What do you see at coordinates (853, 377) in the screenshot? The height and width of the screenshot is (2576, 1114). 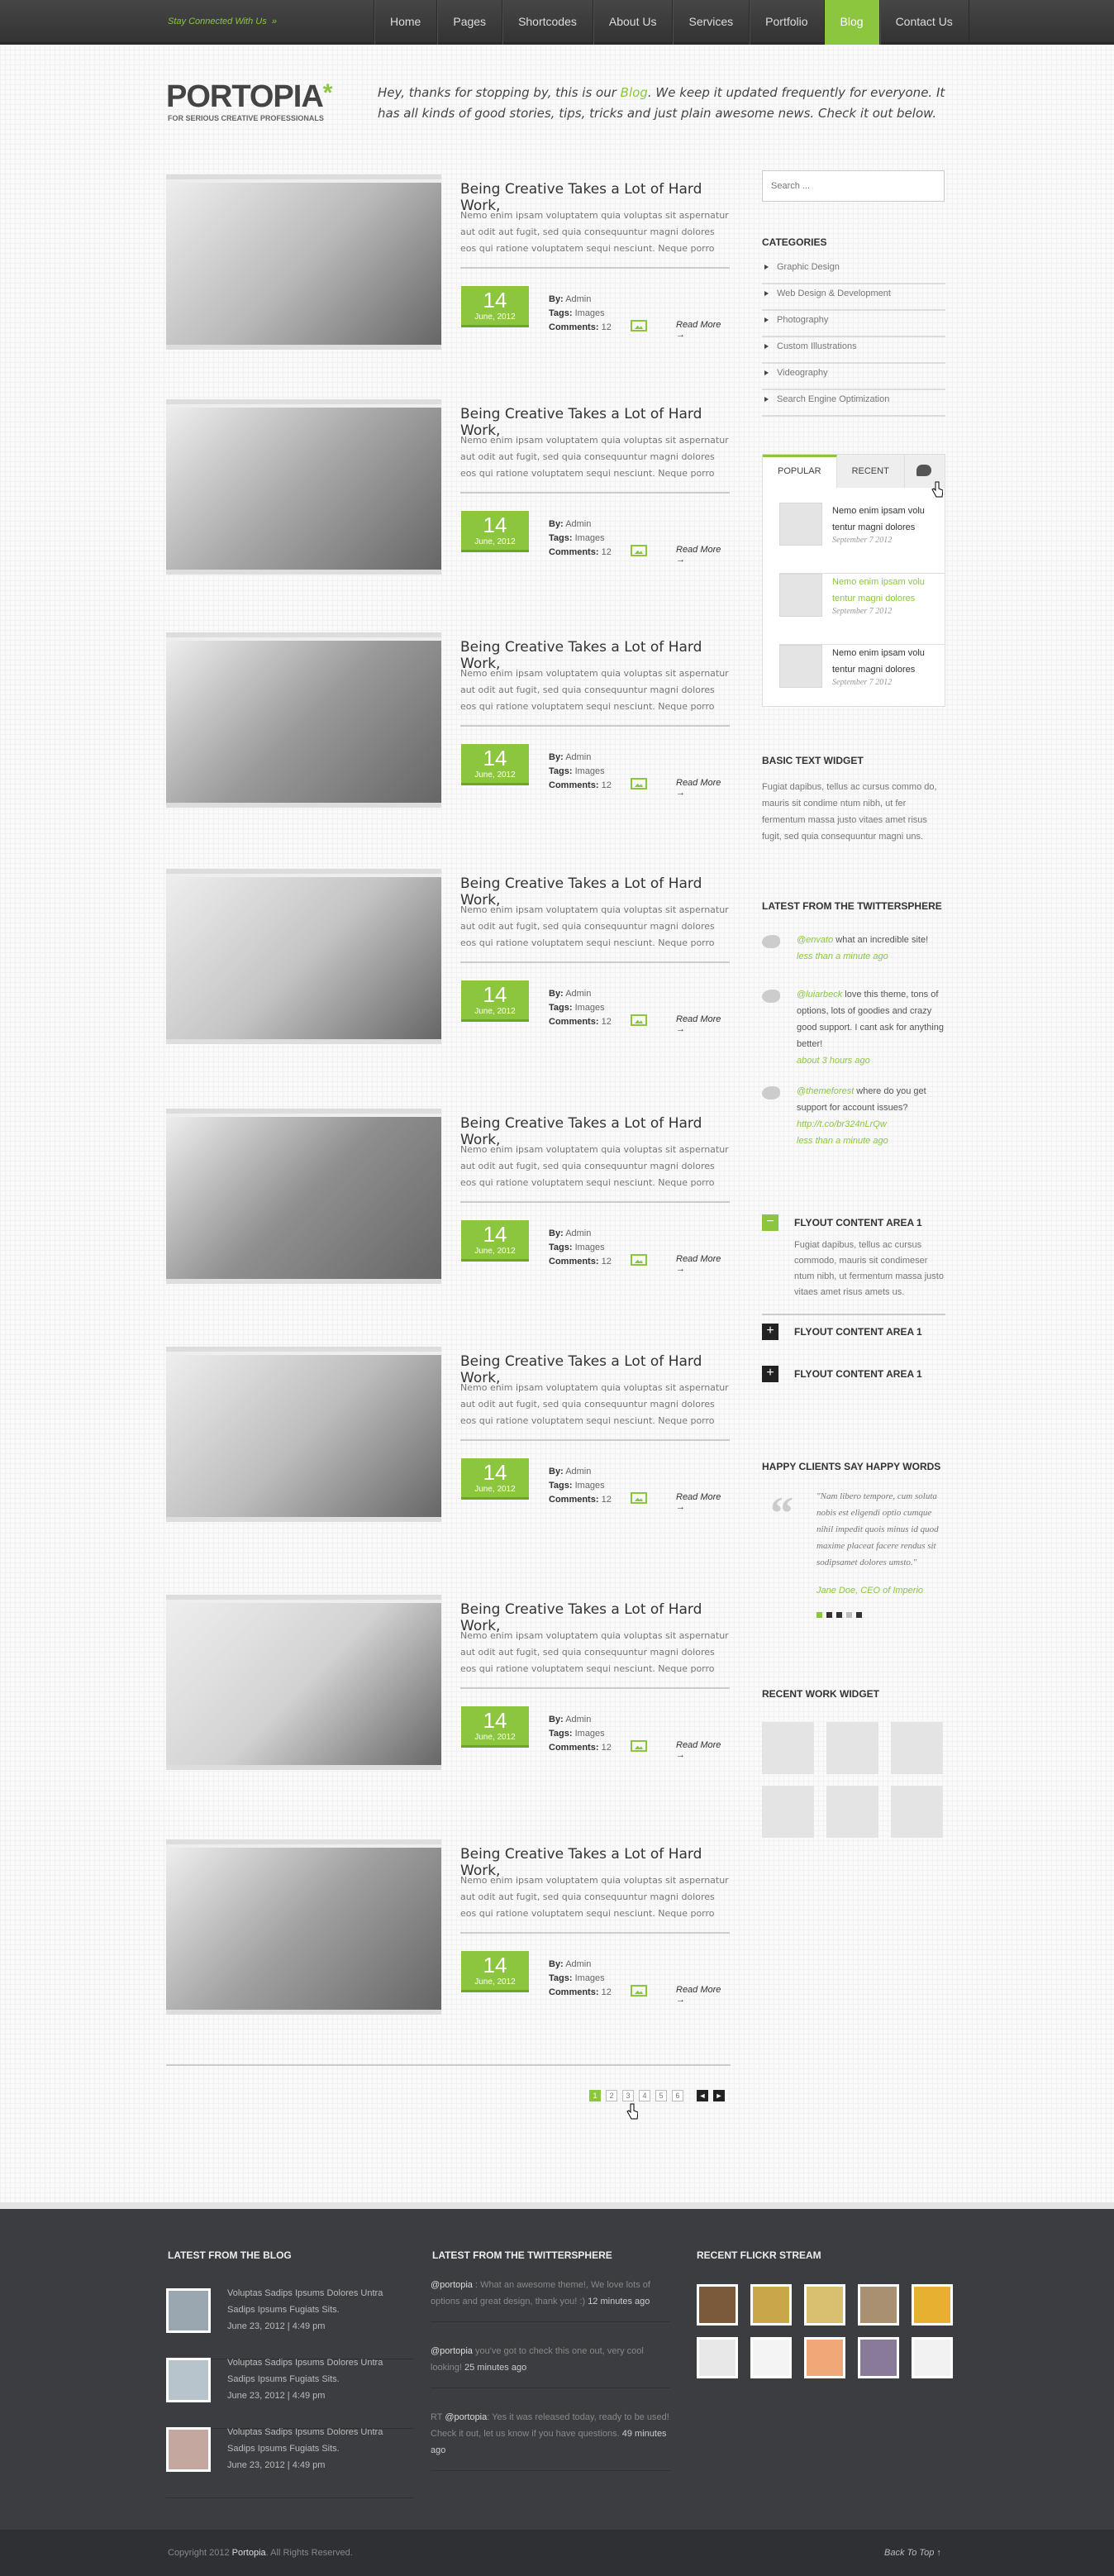 I see `category-link: Videography` at bounding box center [853, 377].